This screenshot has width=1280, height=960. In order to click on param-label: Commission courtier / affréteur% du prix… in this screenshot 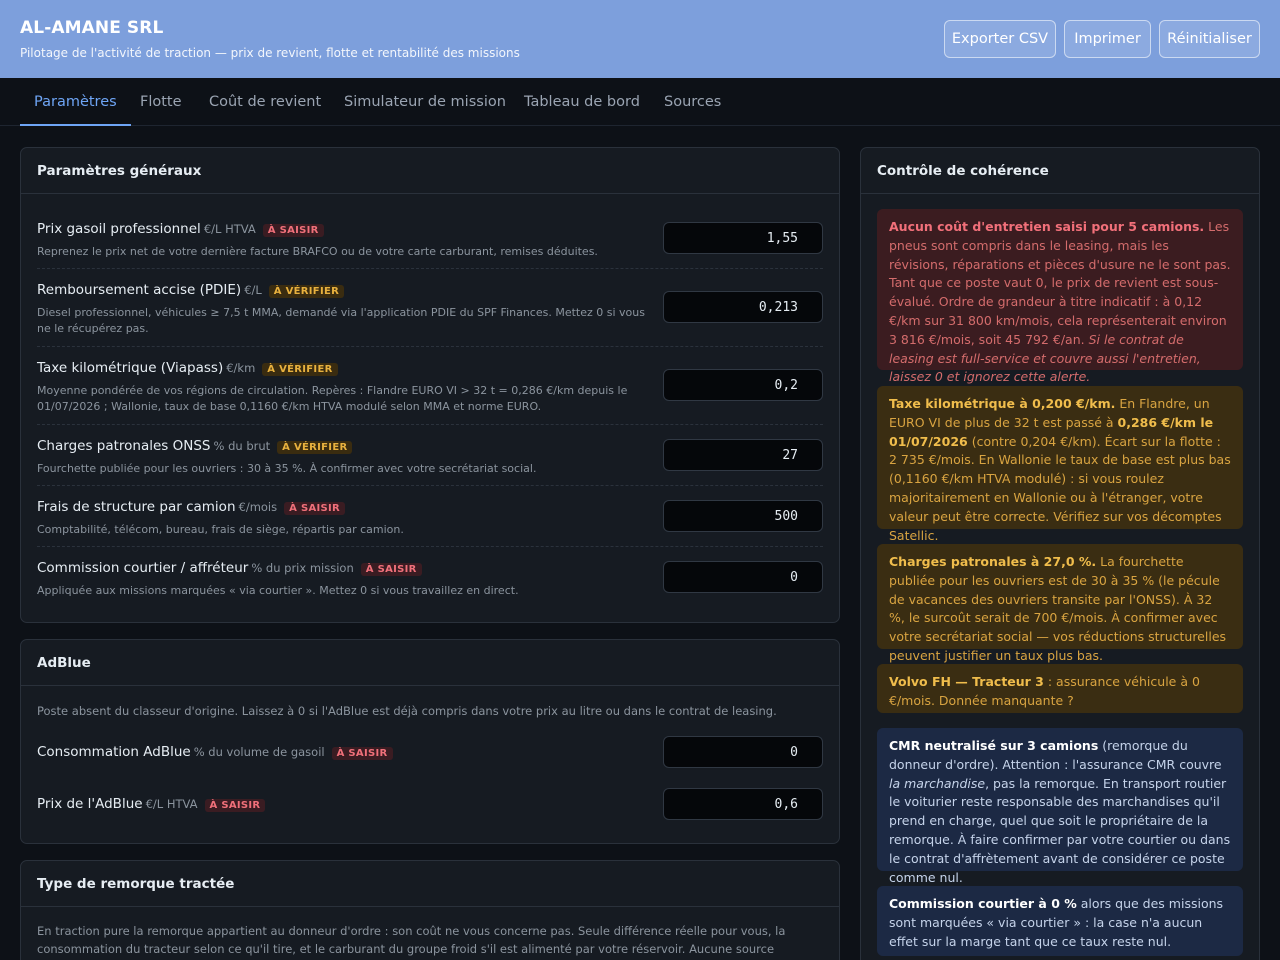, I will do `click(229, 568)`.